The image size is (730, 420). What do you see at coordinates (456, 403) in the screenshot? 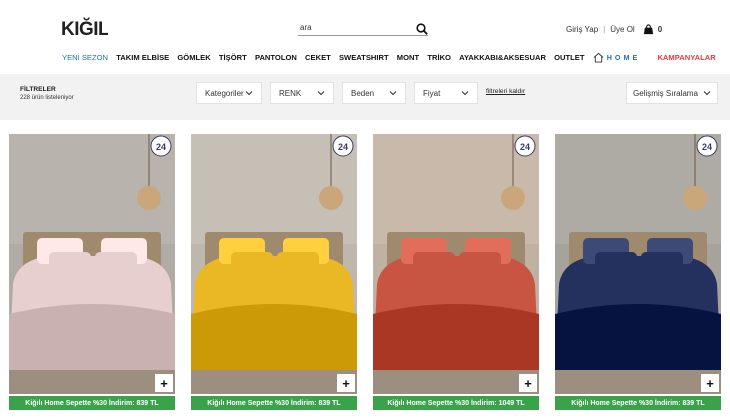
I see `promo-label: Kiğılı Home Sepette %30 İndirim: 1049 TL` at bounding box center [456, 403].